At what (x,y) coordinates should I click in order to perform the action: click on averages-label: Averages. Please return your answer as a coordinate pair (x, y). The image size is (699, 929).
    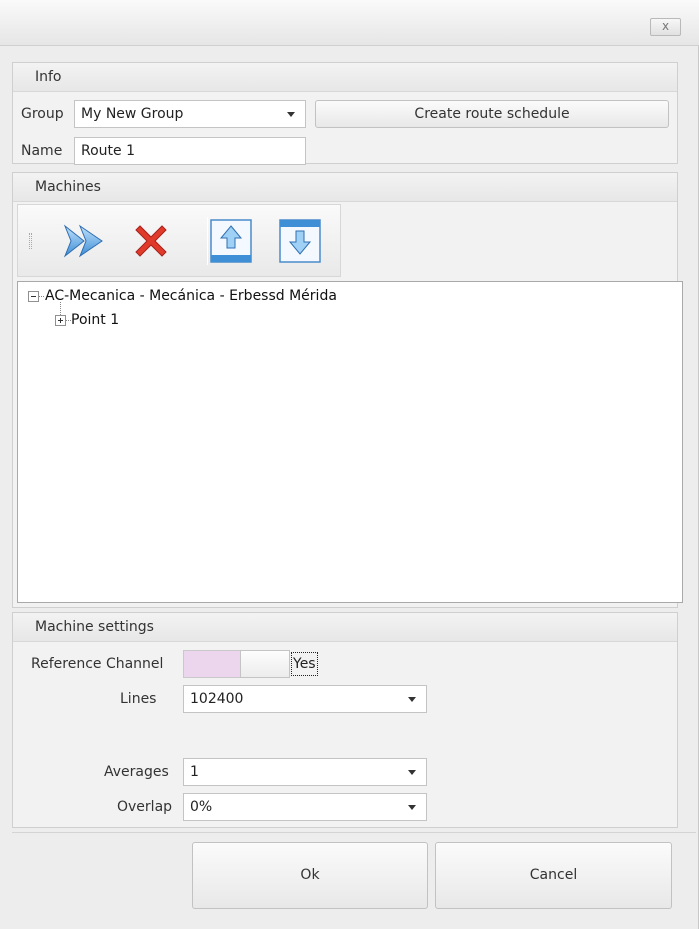
    Looking at the image, I should click on (136, 772).